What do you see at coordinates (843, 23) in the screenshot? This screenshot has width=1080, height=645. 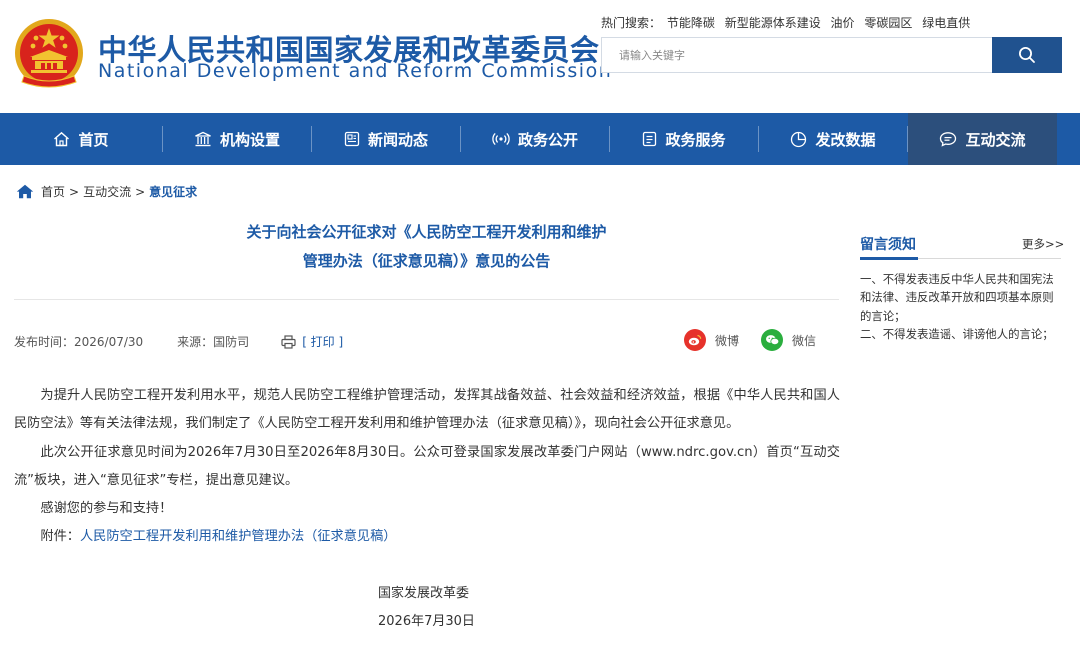 I see `hot-search-term: 油价` at bounding box center [843, 23].